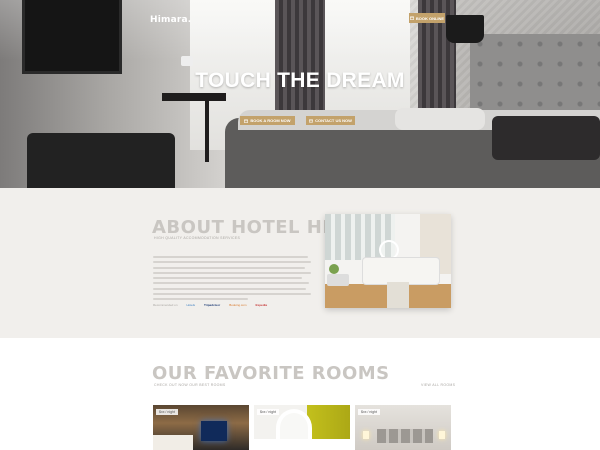 The height and width of the screenshot is (450, 600). I want to click on partners-label: Recommended on, so click(165, 305).